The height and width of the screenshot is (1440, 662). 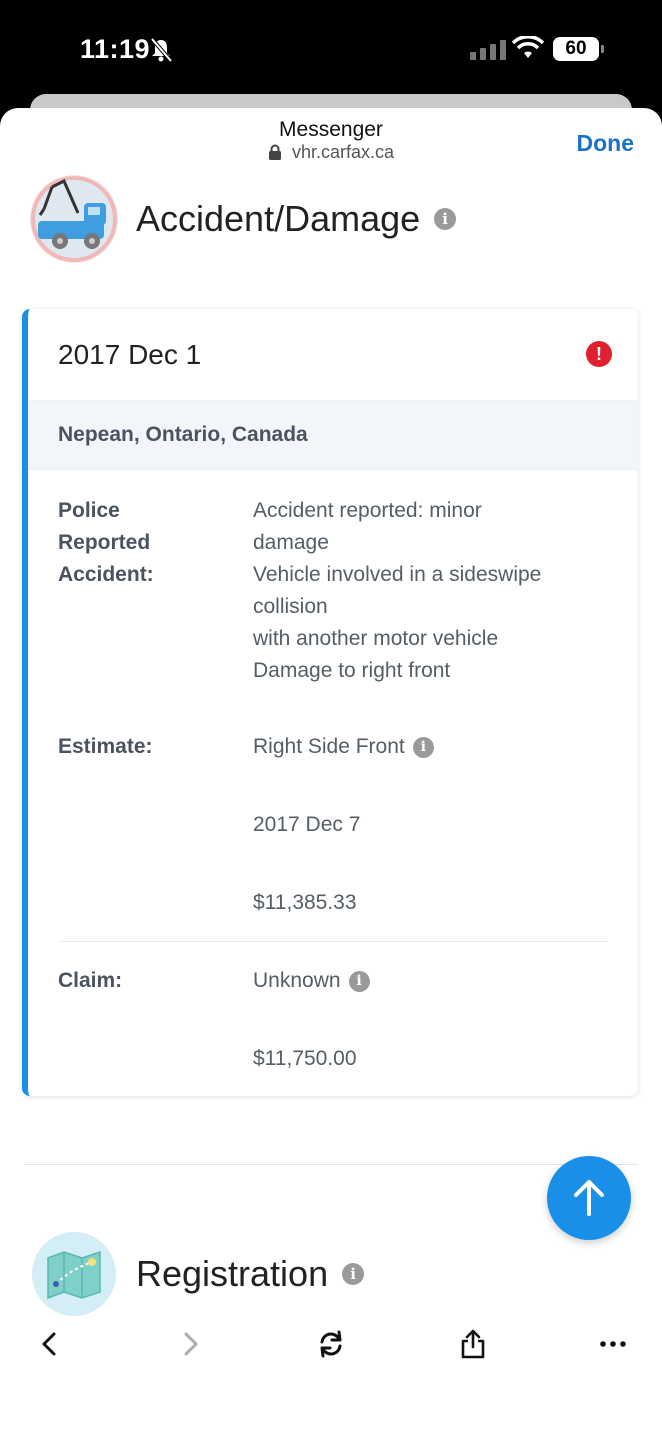 What do you see at coordinates (74, 1274) in the screenshot?
I see `map-icon` at bounding box center [74, 1274].